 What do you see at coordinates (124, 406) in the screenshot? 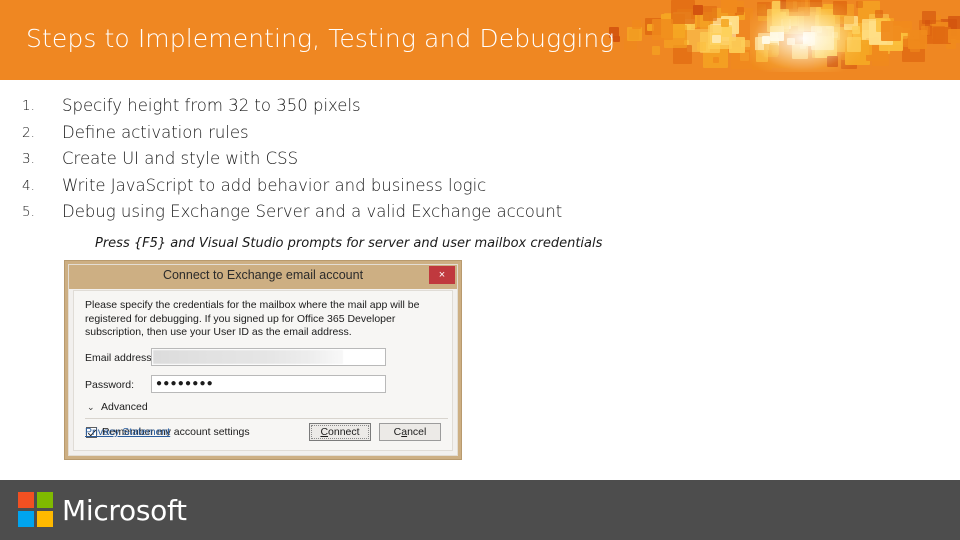
I see `advanced-label: Advanced` at bounding box center [124, 406].